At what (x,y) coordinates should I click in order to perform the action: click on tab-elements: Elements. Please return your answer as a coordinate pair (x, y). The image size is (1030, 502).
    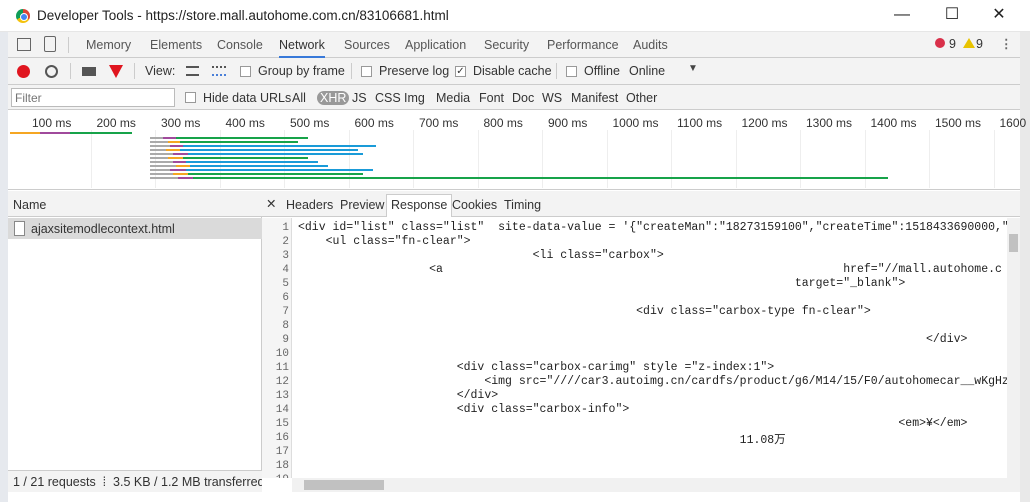
    Looking at the image, I should click on (176, 45).